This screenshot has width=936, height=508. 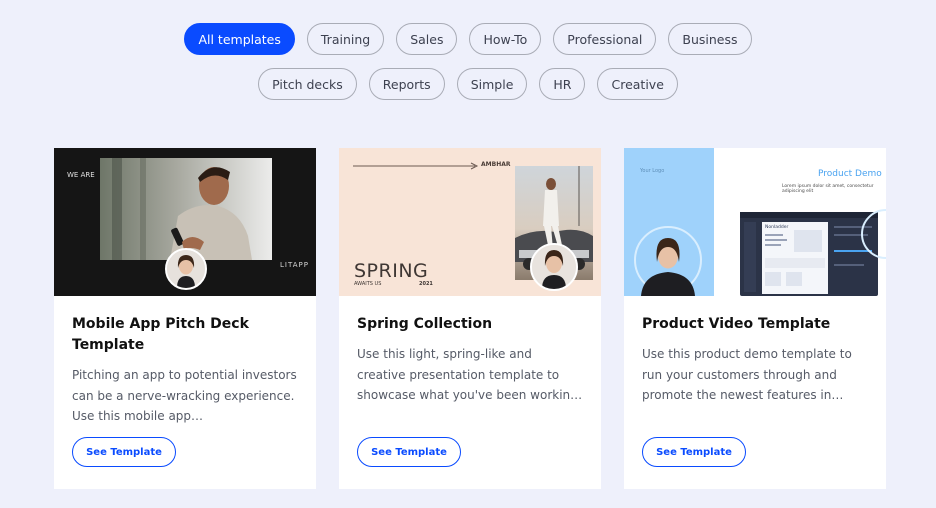 What do you see at coordinates (492, 84) in the screenshot?
I see `filter-simple: Simple` at bounding box center [492, 84].